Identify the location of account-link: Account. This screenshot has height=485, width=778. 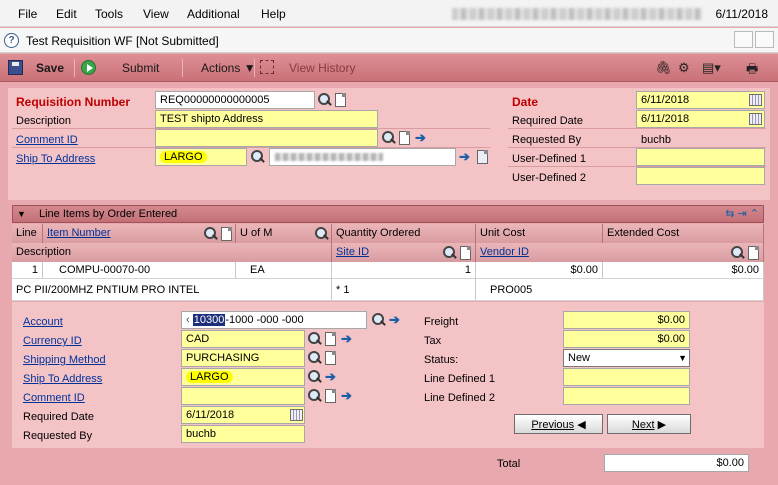
(43, 322).